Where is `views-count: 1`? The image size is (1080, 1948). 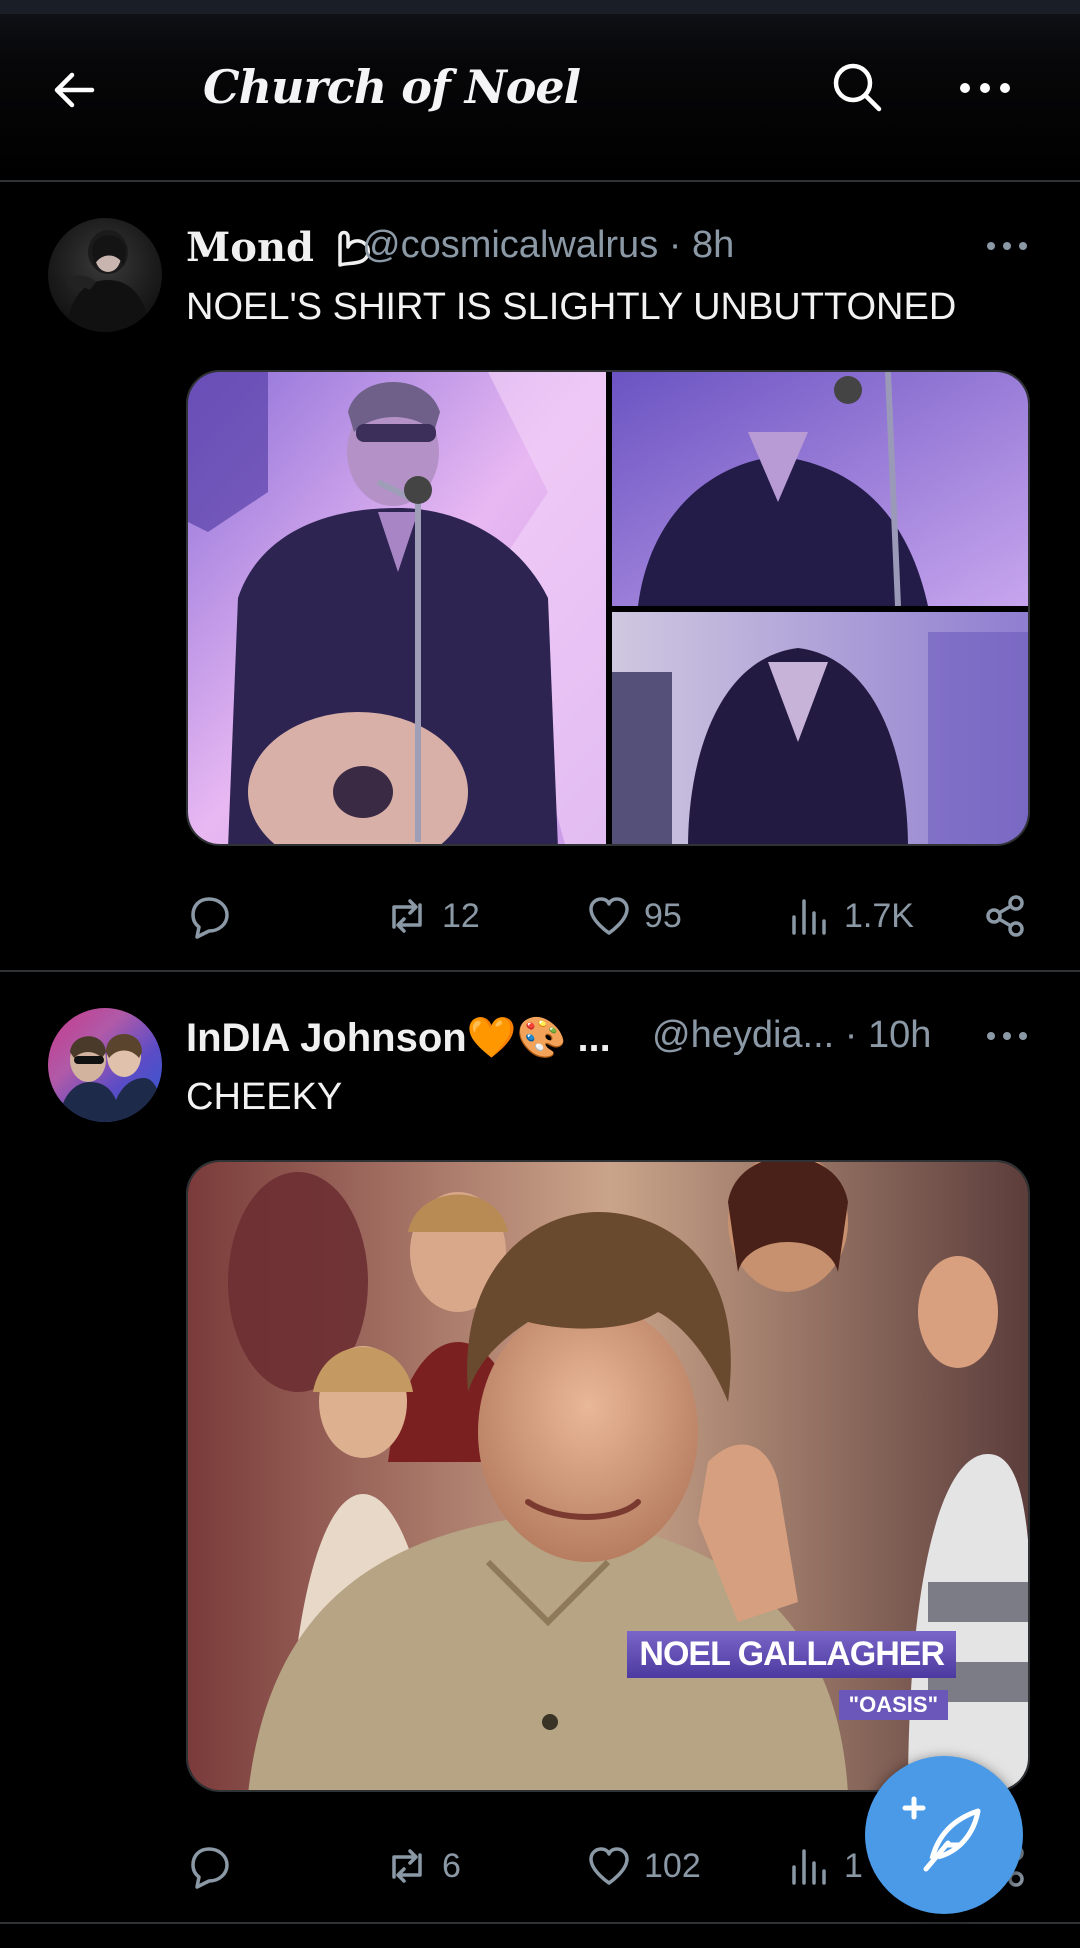
views-count: 1 is located at coordinates (853, 1865).